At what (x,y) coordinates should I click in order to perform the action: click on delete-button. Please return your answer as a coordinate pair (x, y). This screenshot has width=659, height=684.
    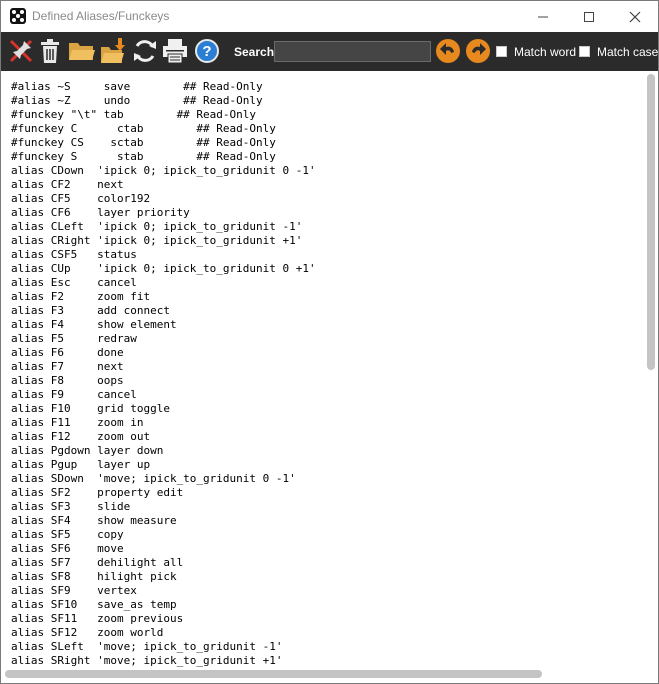
    Looking at the image, I should click on (50, 51).